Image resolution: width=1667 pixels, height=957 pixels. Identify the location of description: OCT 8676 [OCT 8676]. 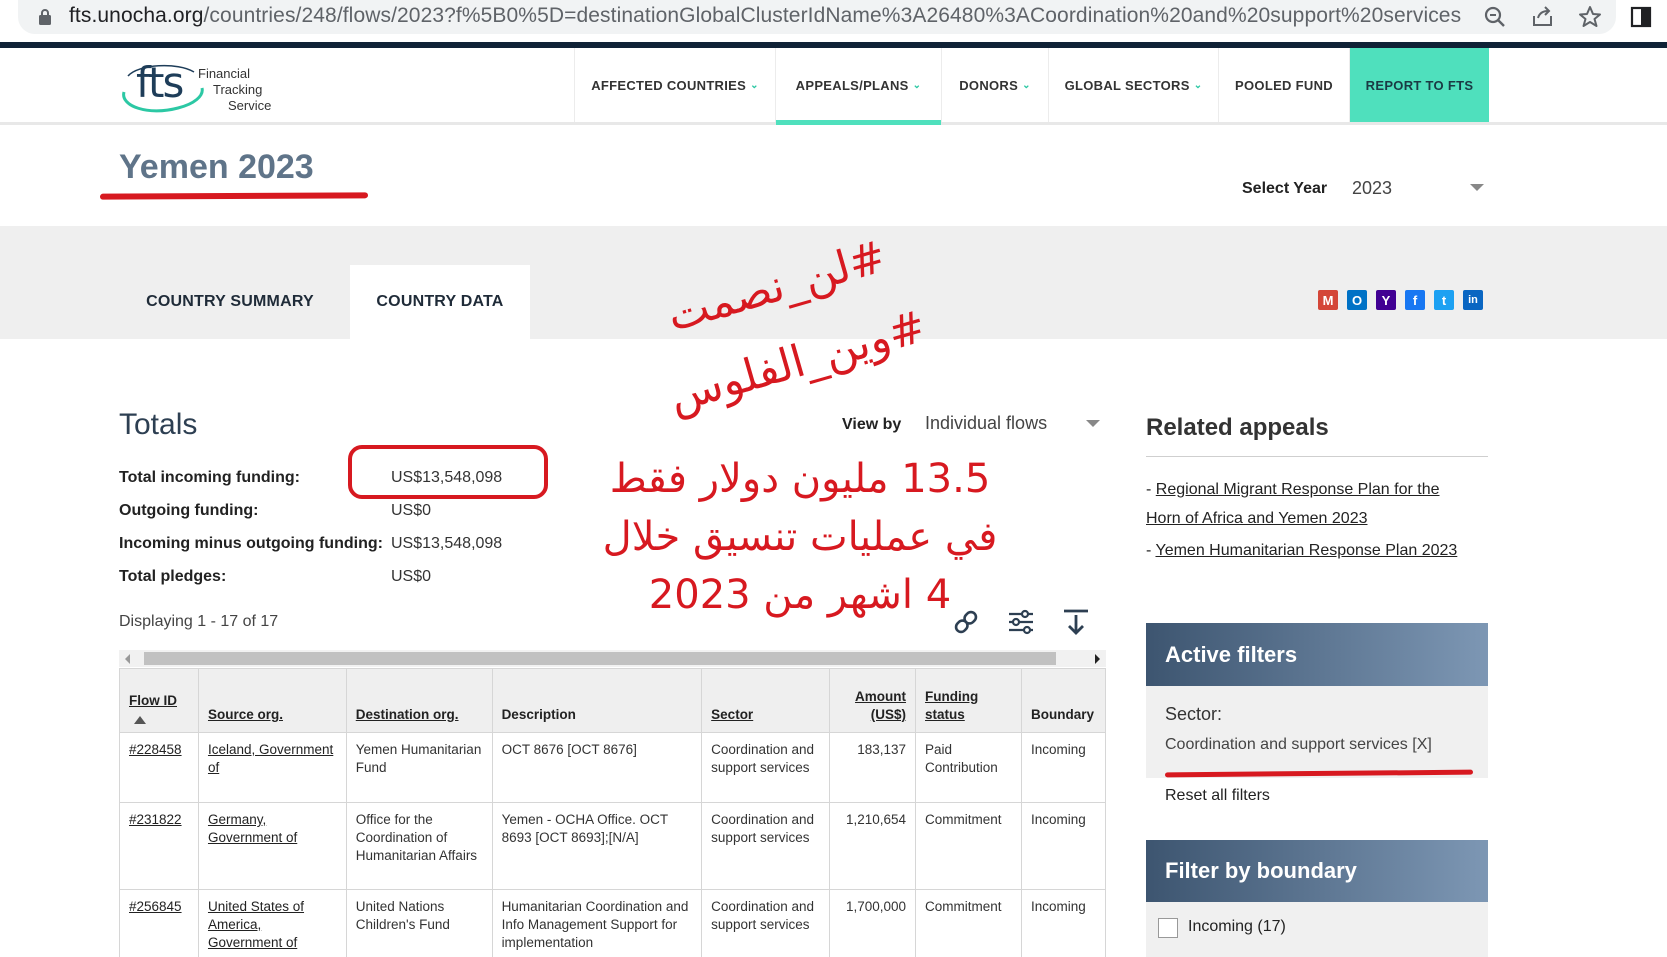
(597, 767).